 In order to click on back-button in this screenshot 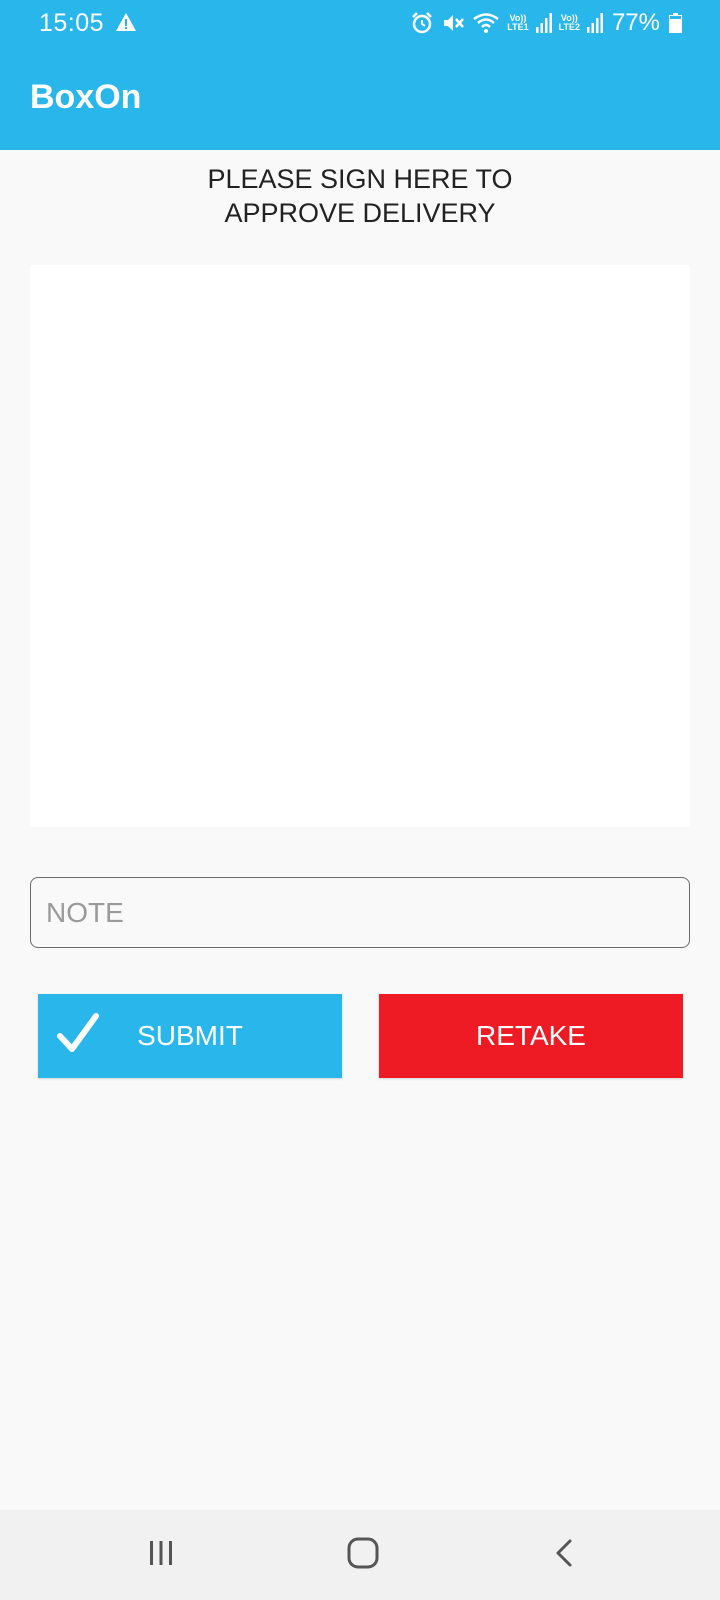, I will do `click(565, 1555)`.